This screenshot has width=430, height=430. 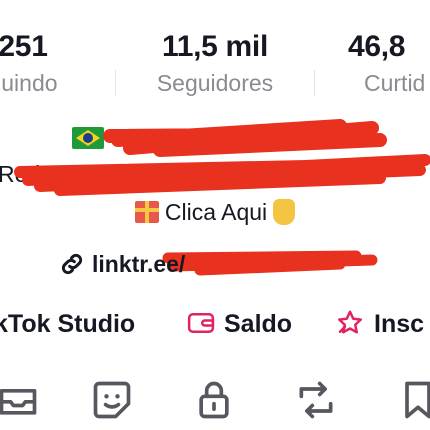 I want to click on lock-tab-icon, so click(x=214, y=402).